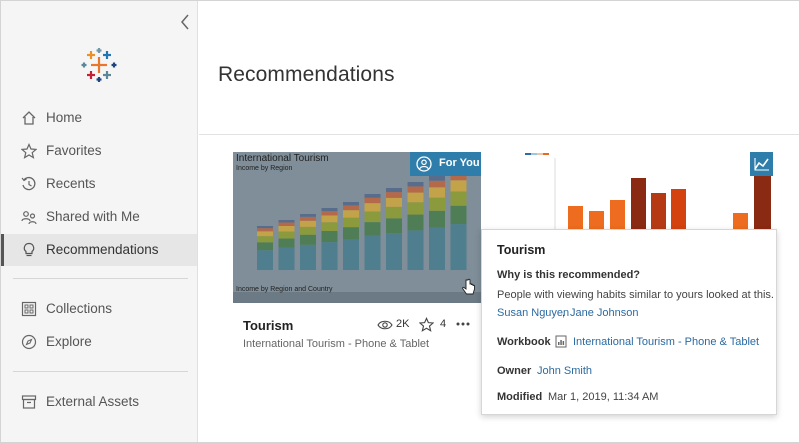 Image resolution: width=800 pixels, height=443 pixels. I want to click on workbook-icon, so click(561, 341).